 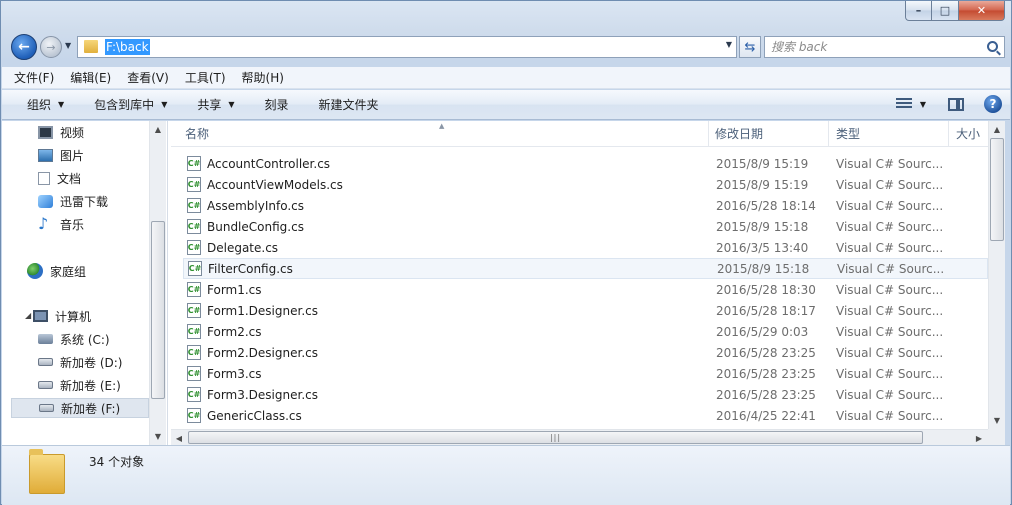 I want to click on nav-item-videos: 视频, so click(x=61, y=132).